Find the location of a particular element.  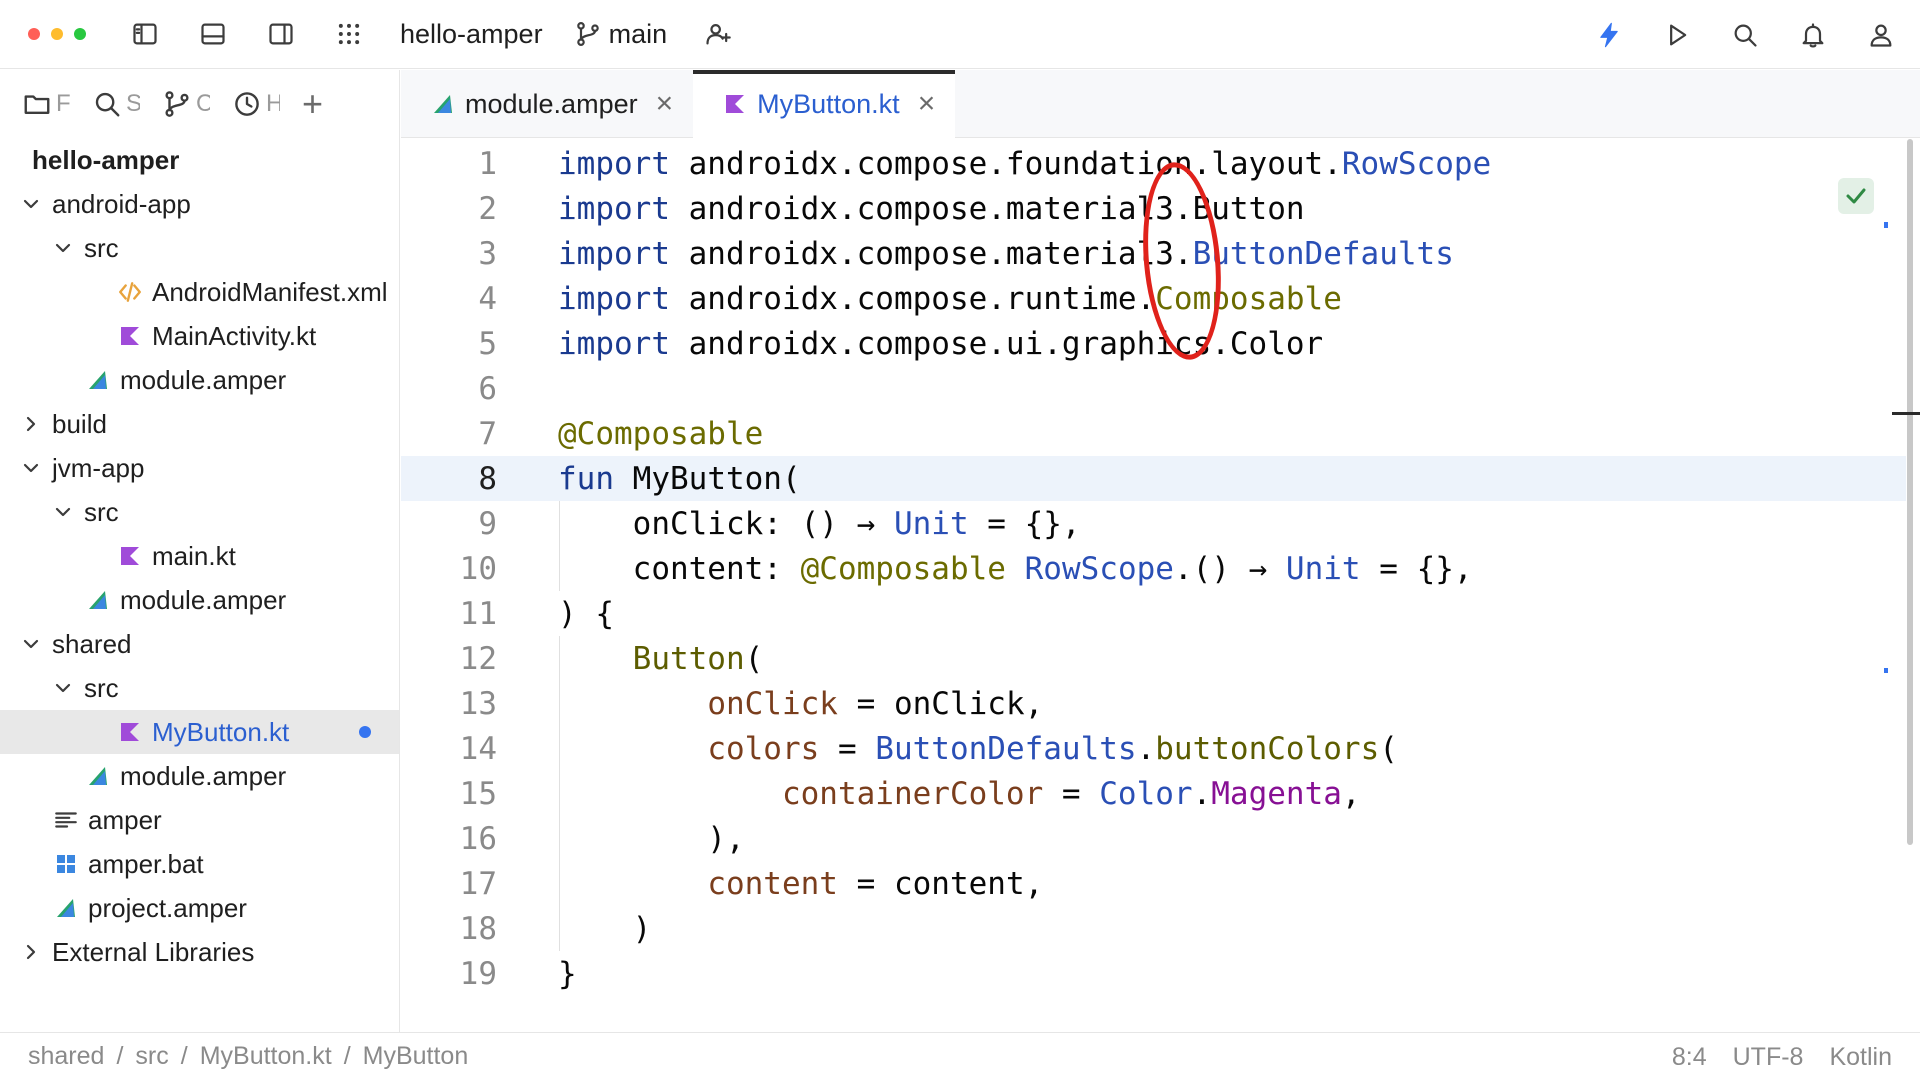

code-line: 13 onClick = onClick, is located at coordinates (1153, 703).